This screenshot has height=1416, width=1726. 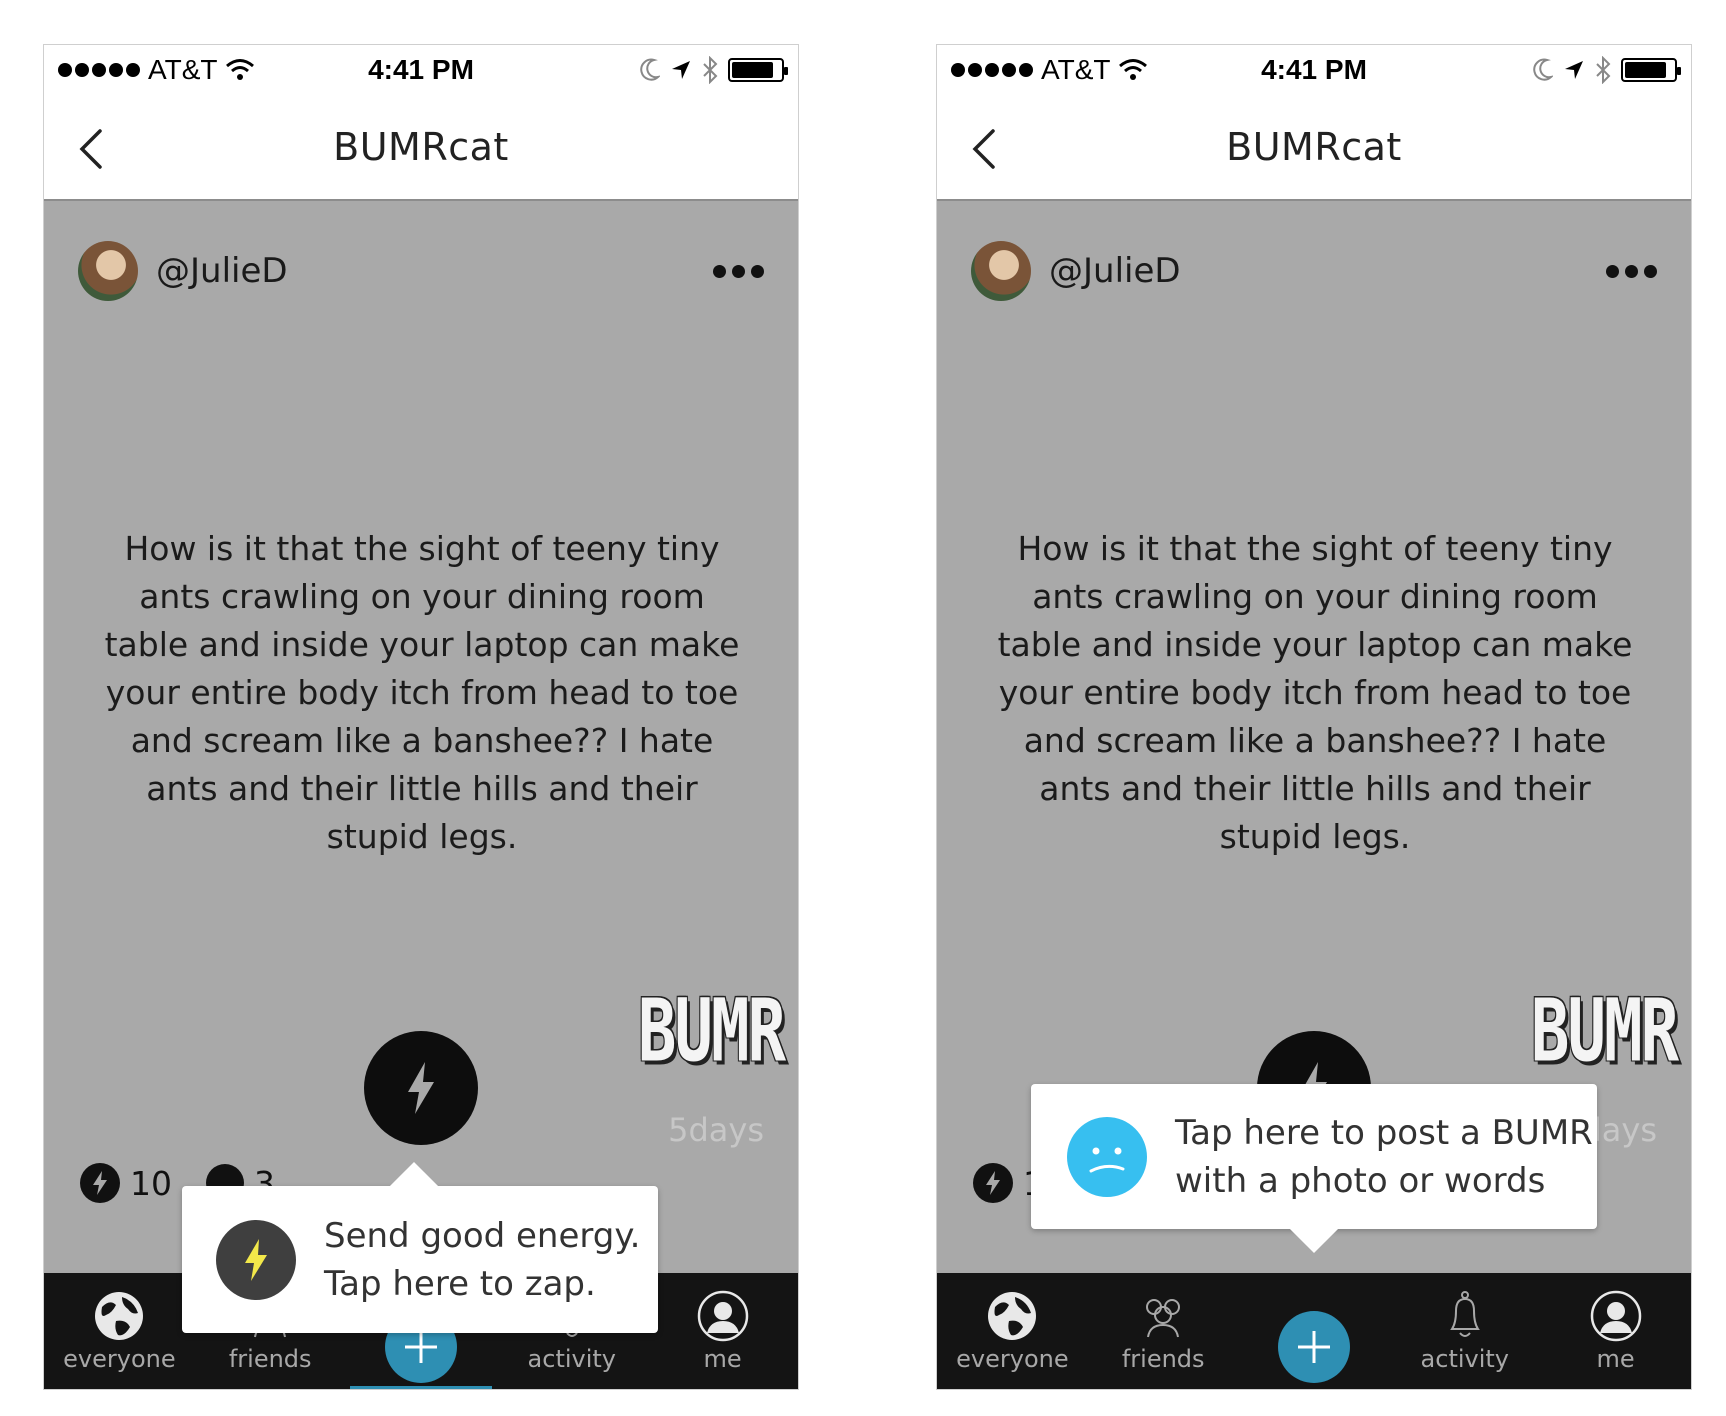 I want to click on bell-icon, so click(x=1464, y=1314).